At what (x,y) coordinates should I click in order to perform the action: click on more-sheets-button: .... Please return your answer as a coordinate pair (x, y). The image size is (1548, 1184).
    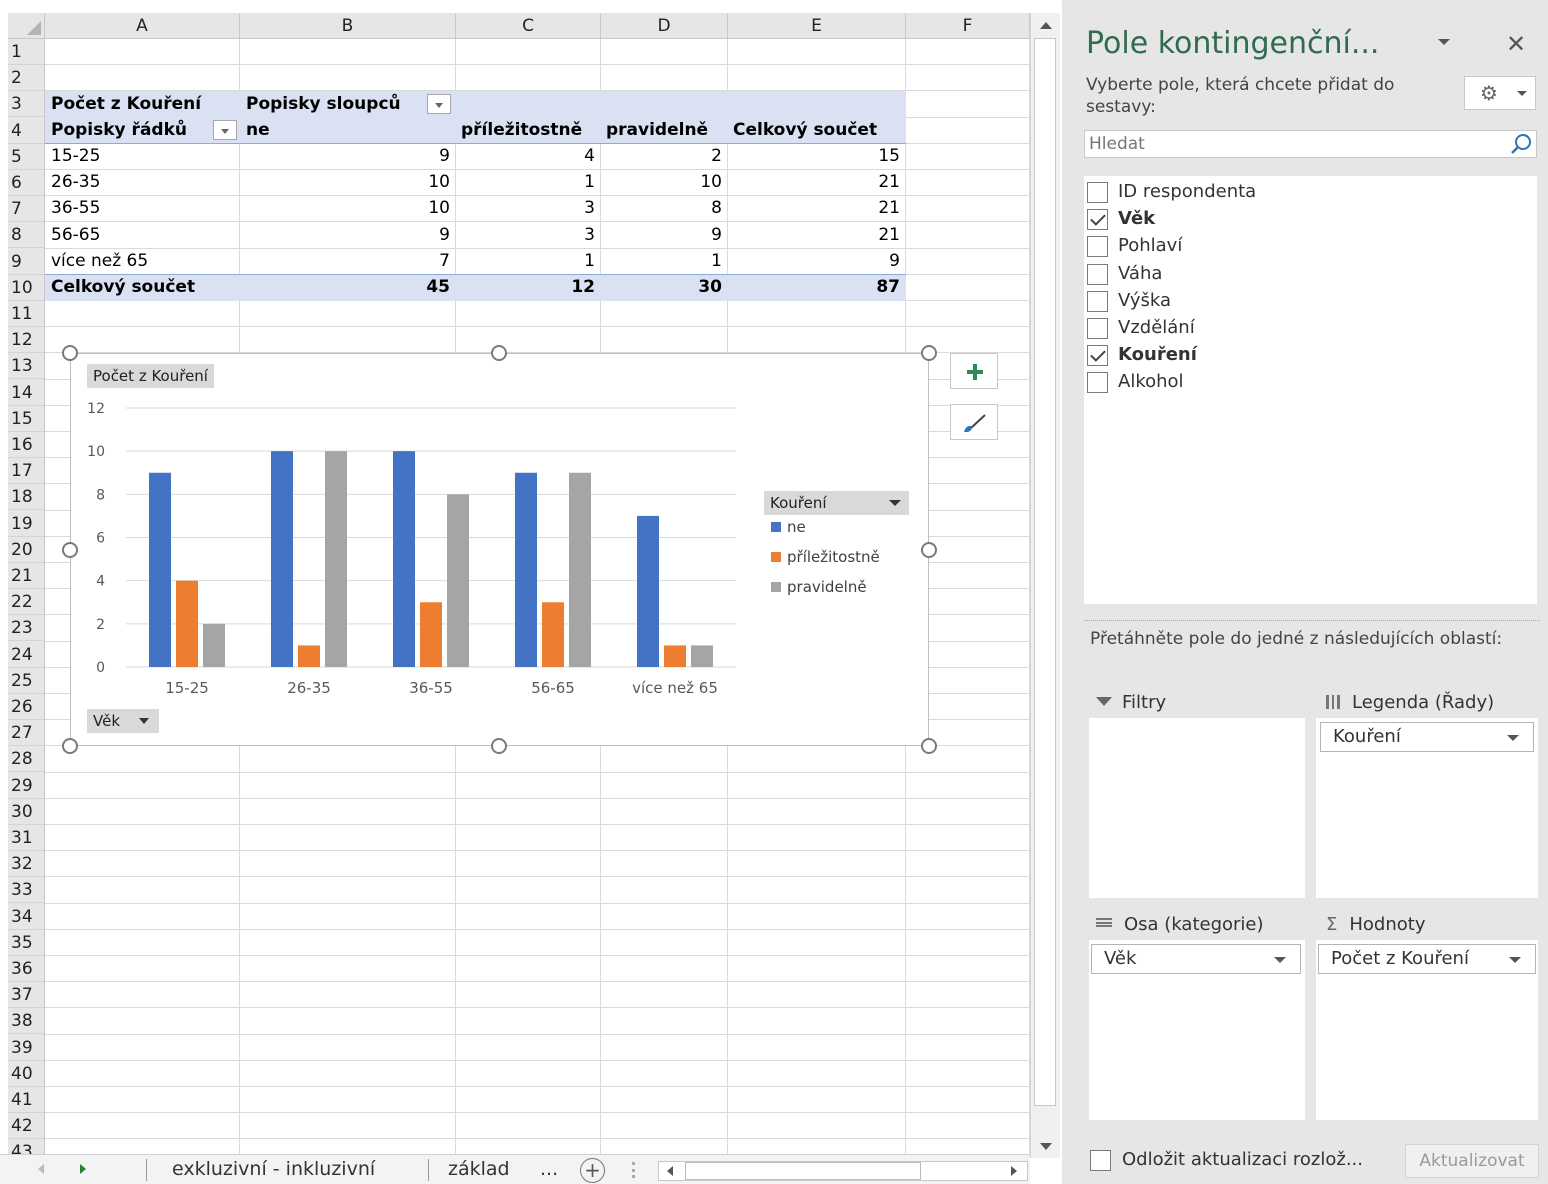
    Looking at the image, I should click on (549, 1169).